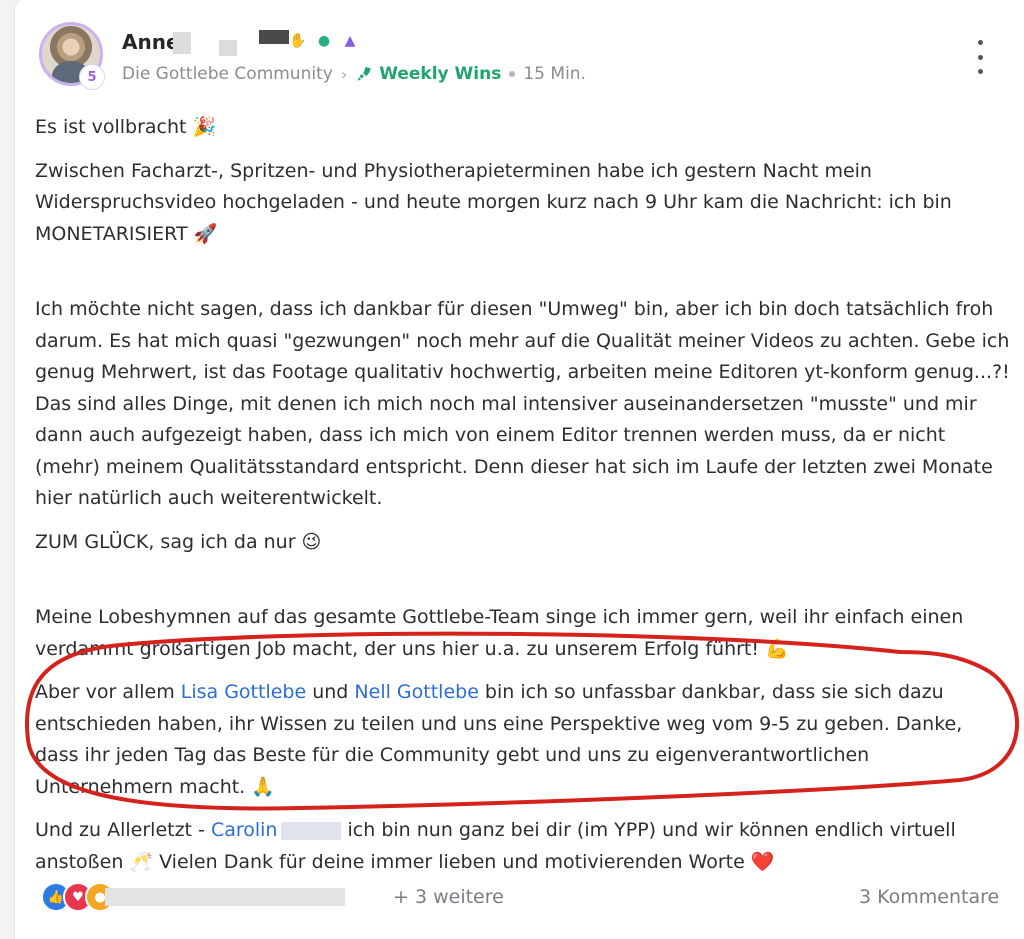  I want to click on level-badge: 5, so click(92, 77).